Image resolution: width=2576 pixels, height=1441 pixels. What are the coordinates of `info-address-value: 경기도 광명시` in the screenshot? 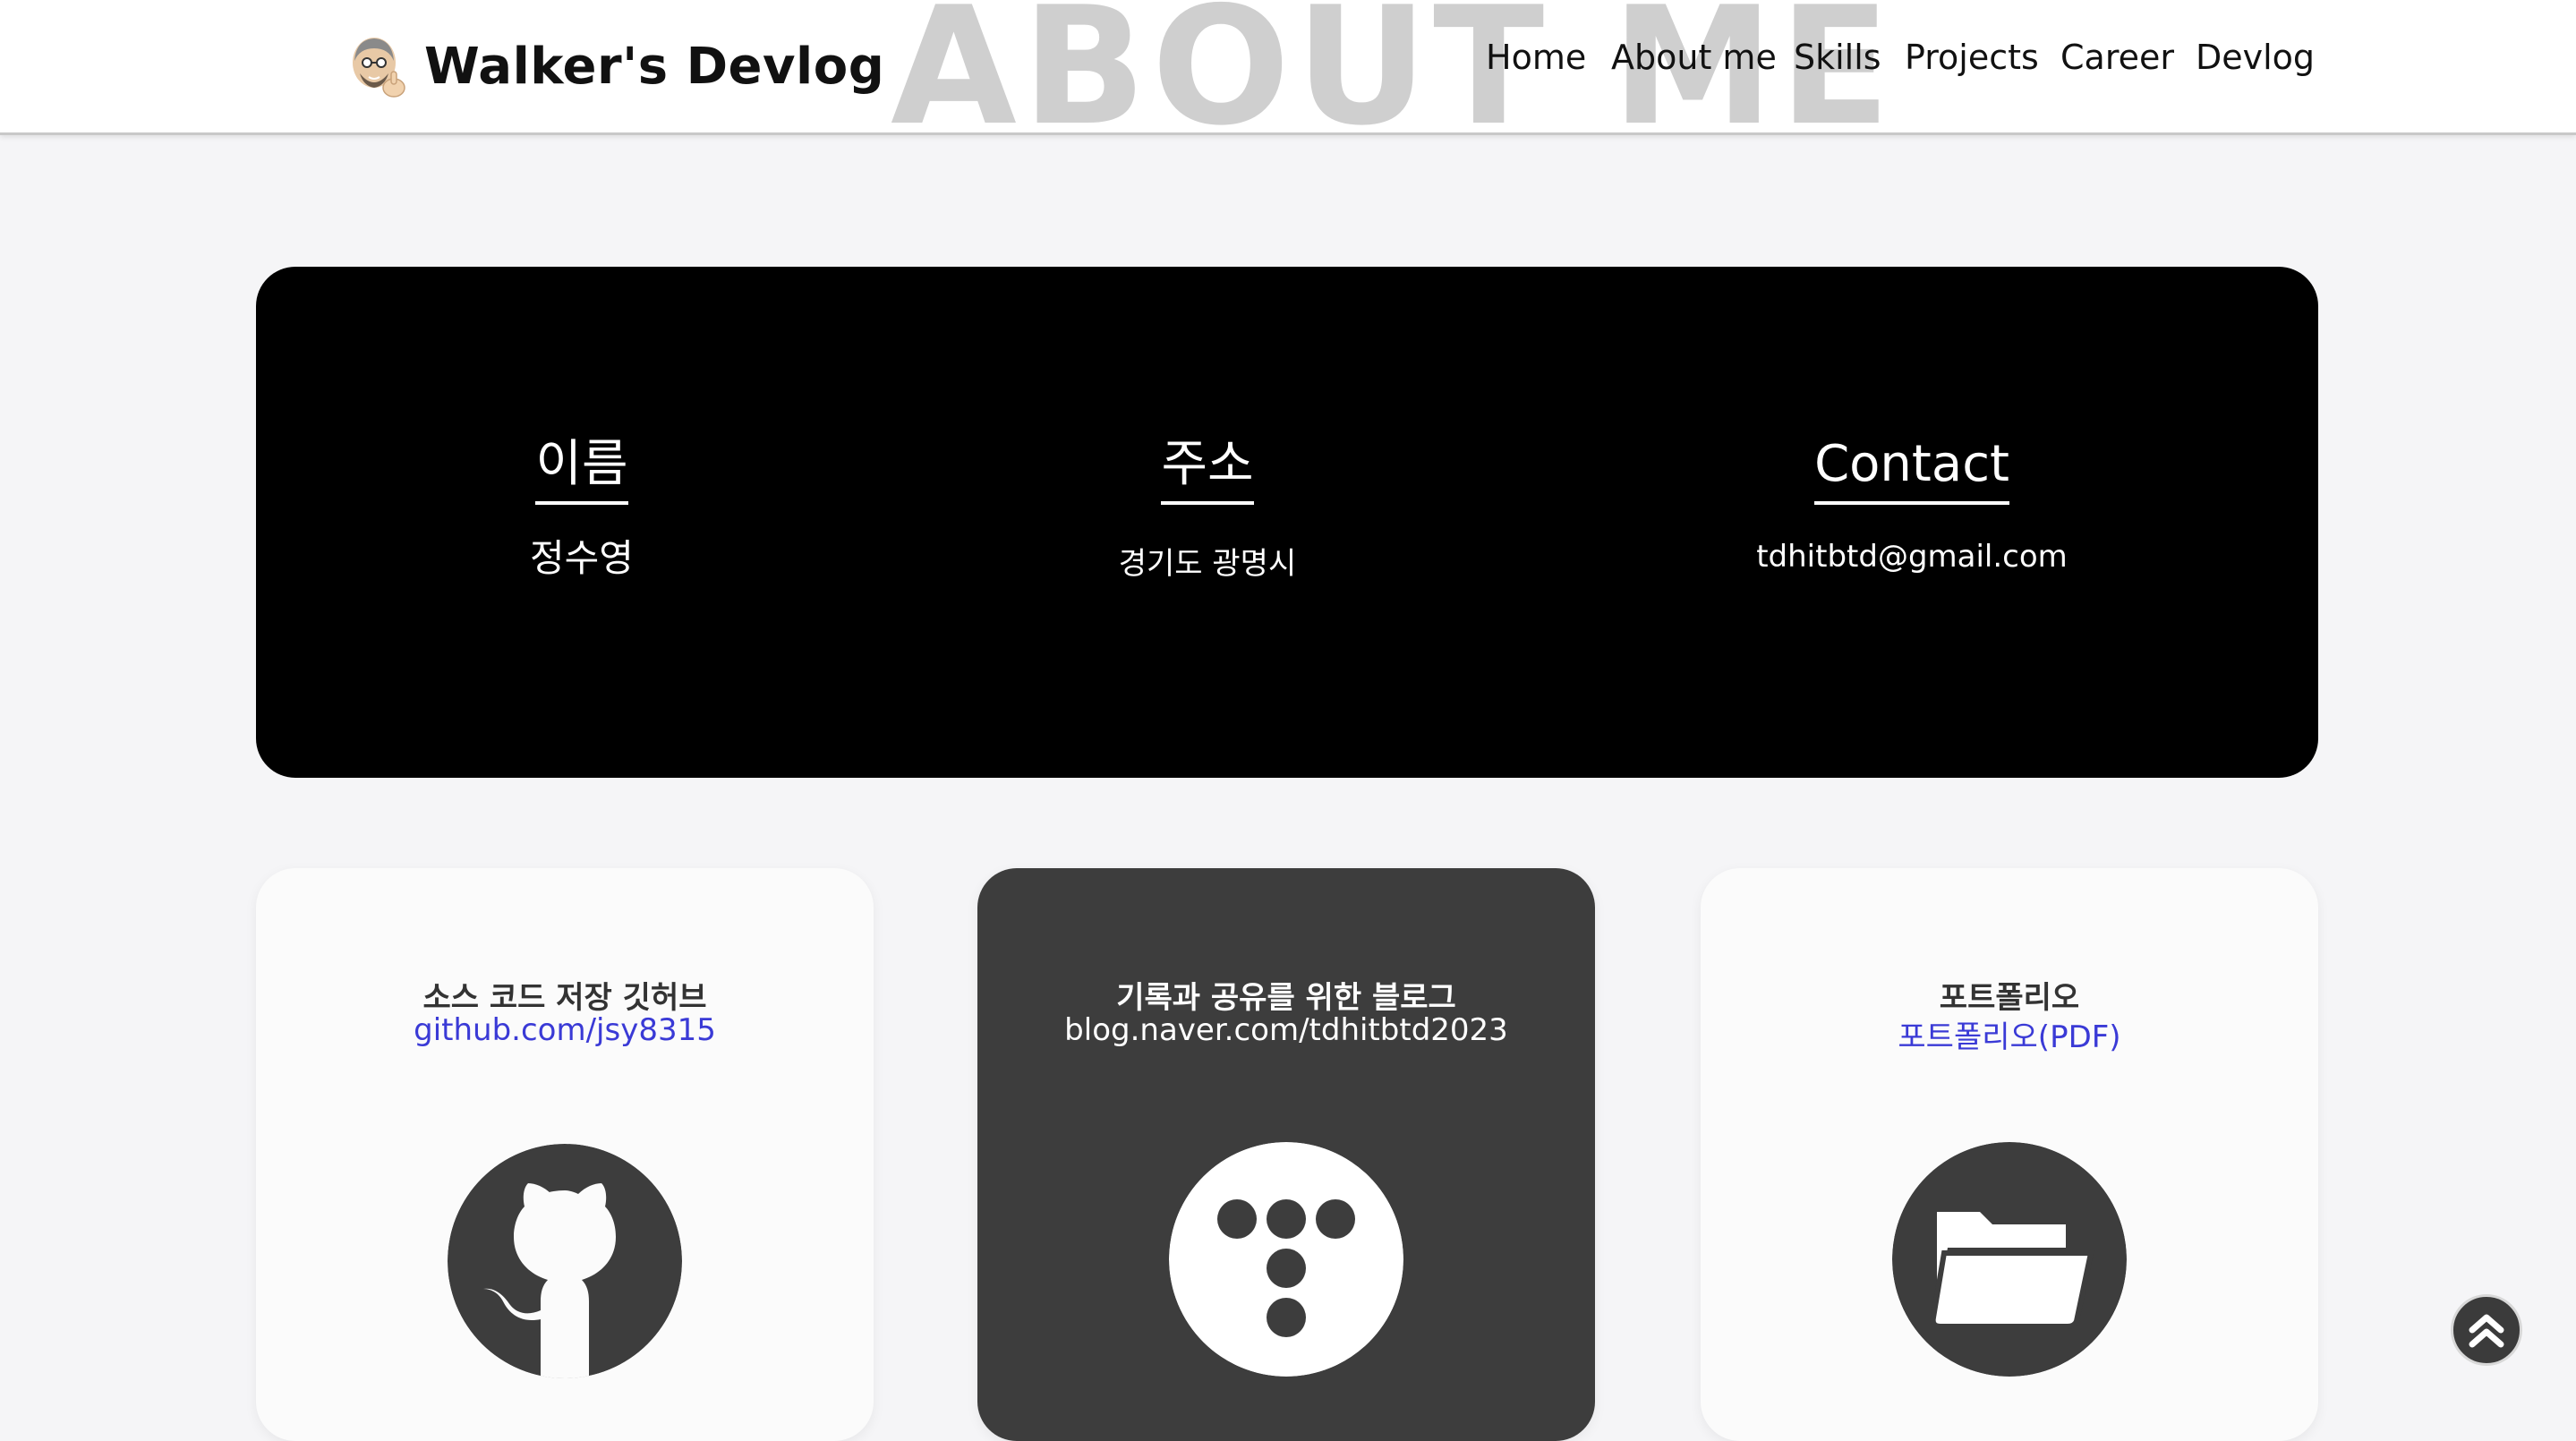 It's located at (1207, 563).